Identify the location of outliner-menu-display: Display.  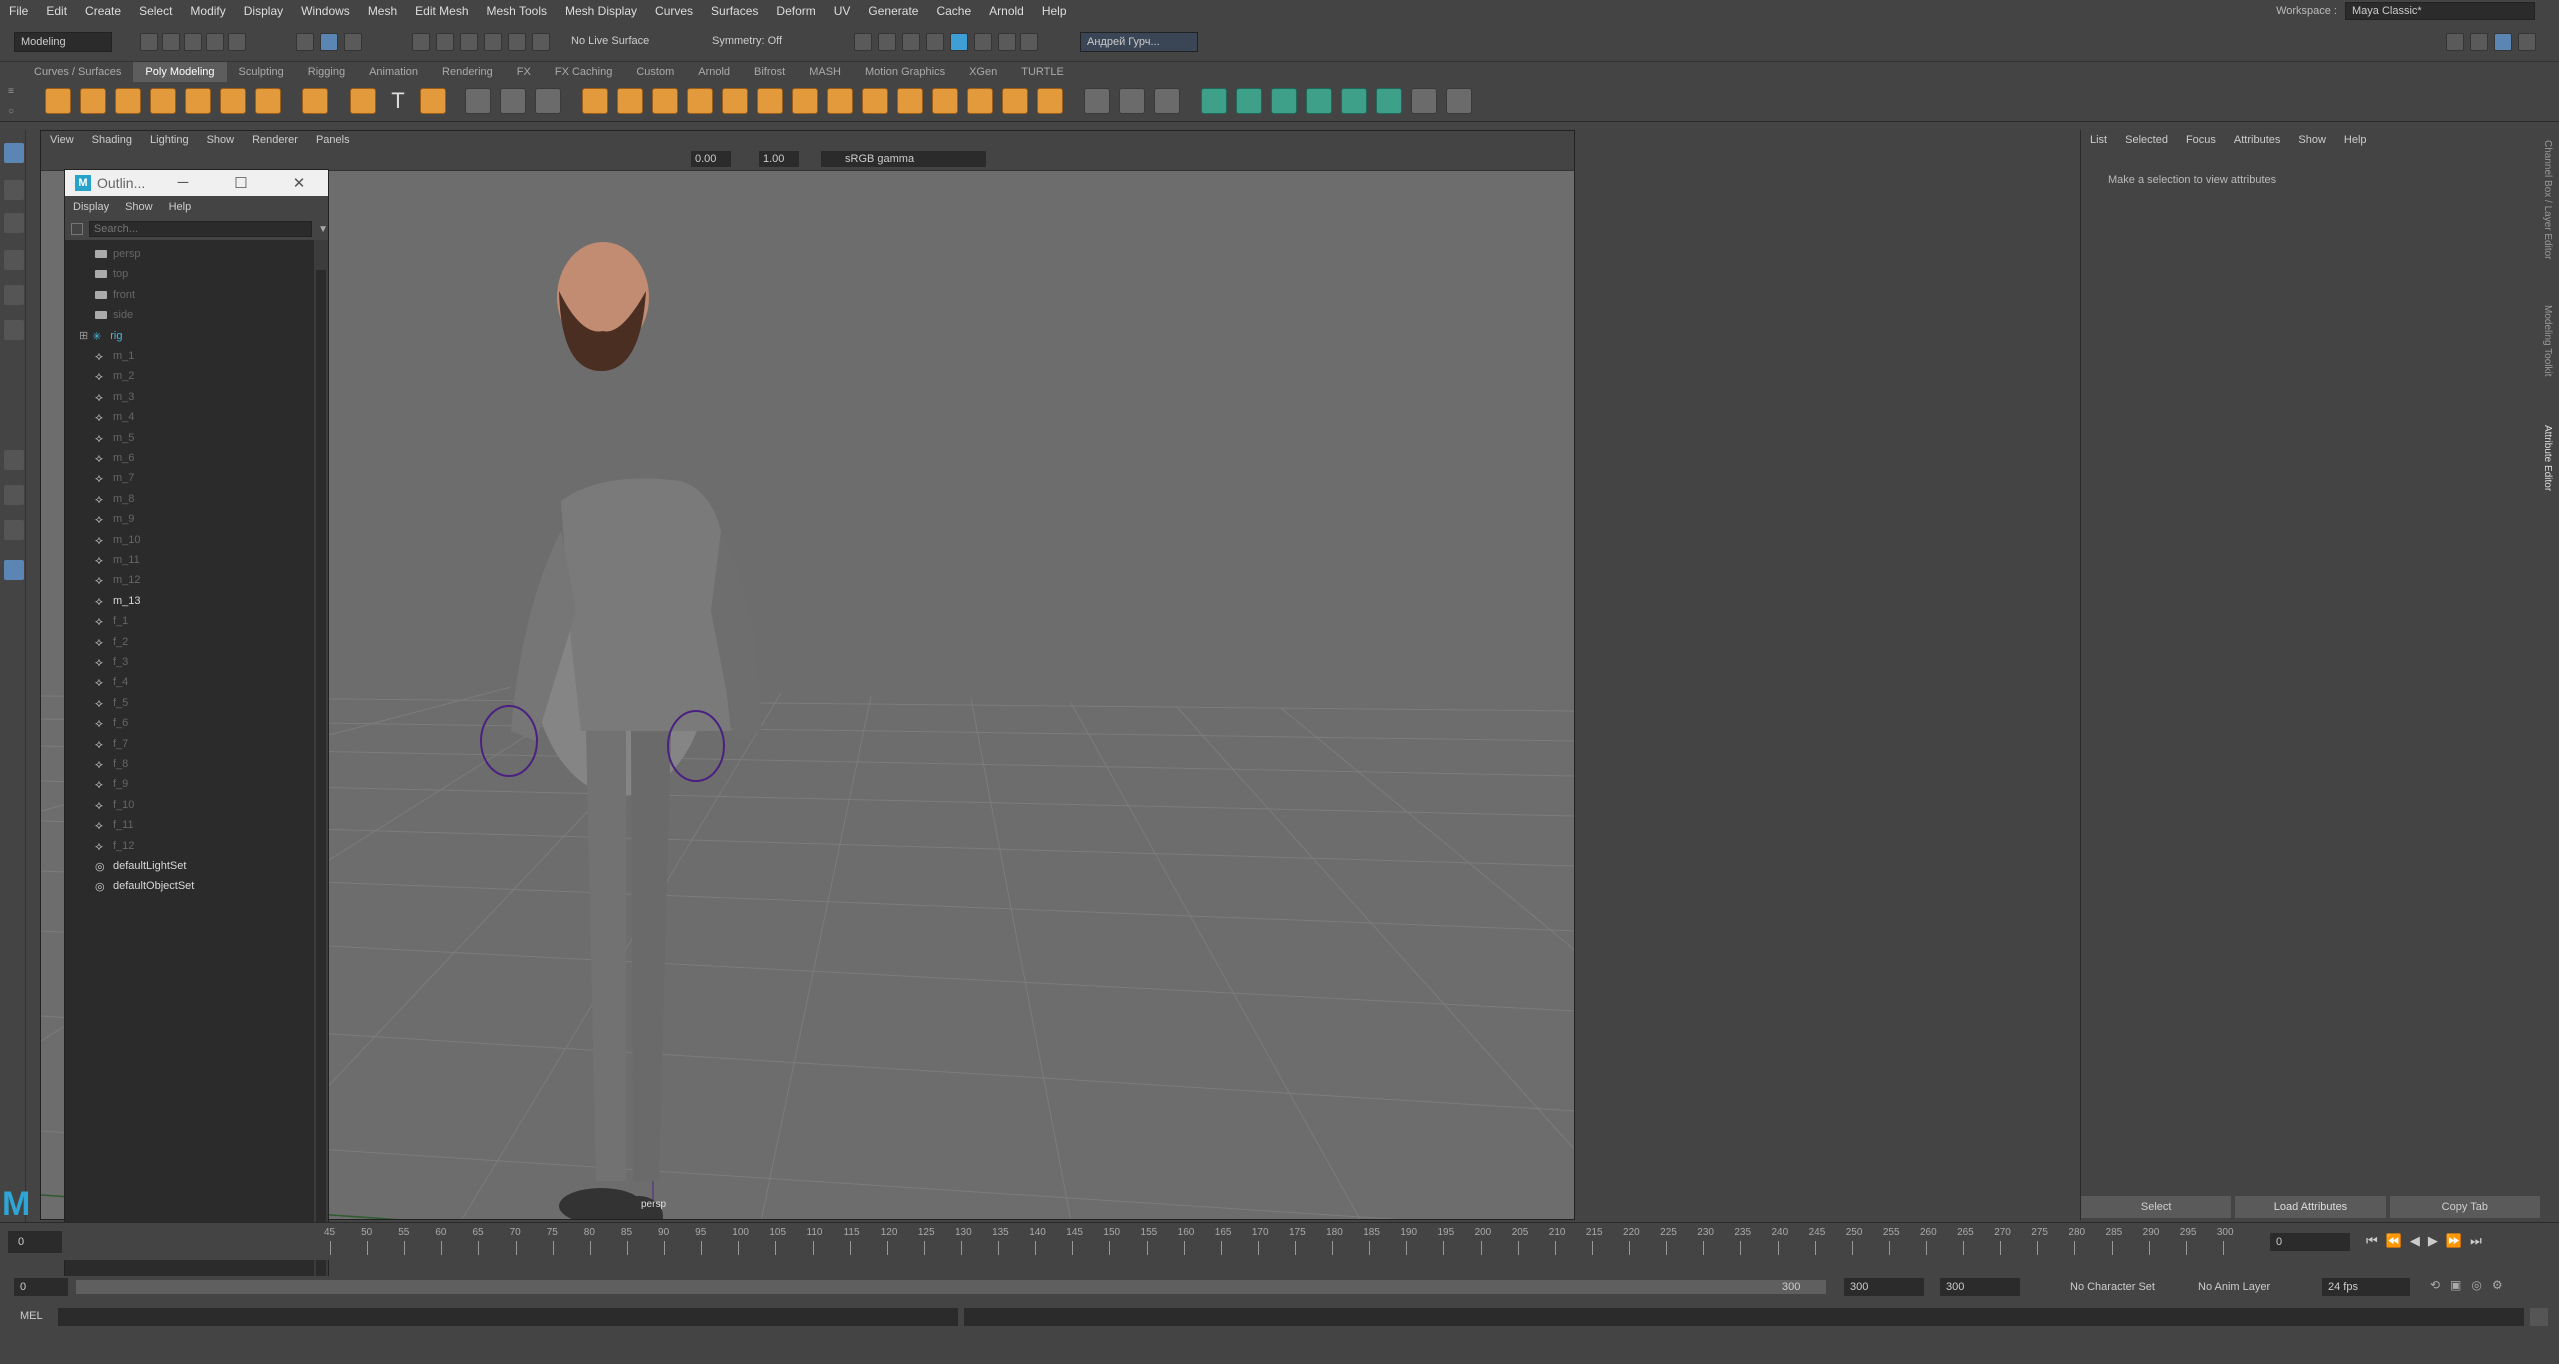
(91, 207).